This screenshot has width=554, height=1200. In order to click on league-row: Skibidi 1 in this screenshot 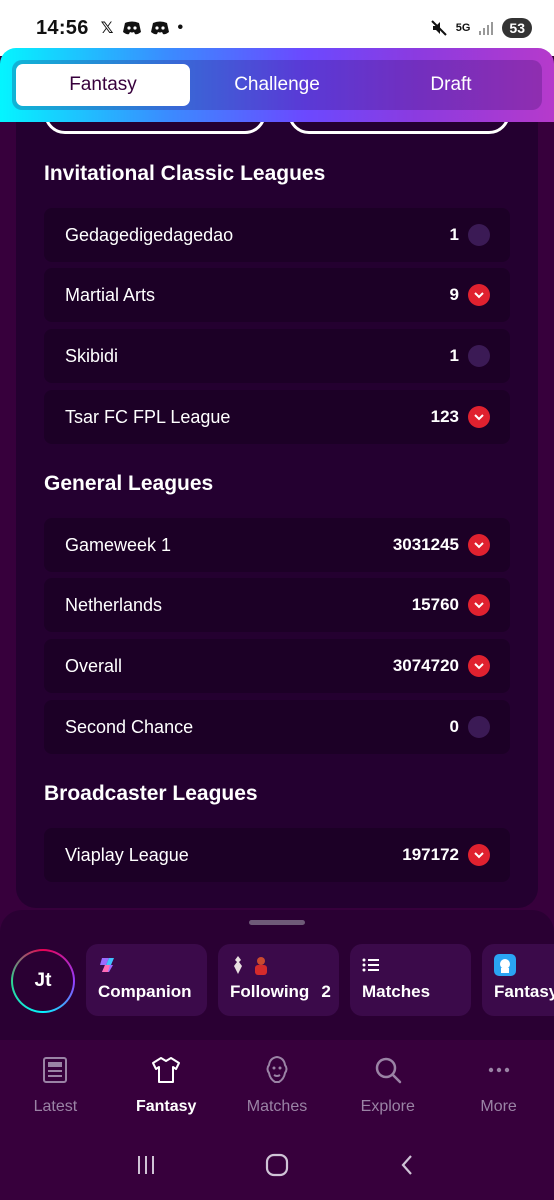, I will do `click(277, 356)`.